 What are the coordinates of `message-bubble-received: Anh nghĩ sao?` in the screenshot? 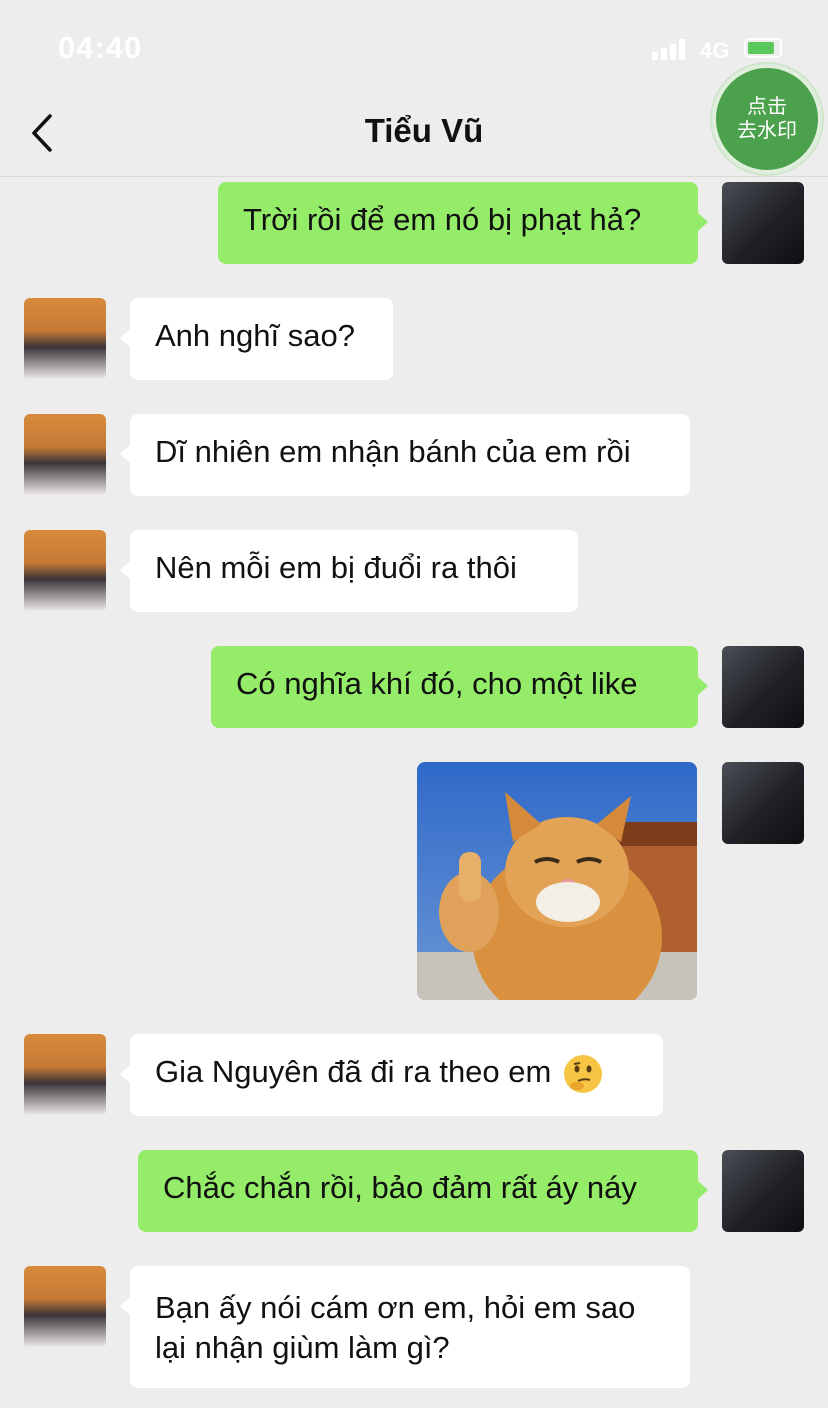 It's located at (256, 339).